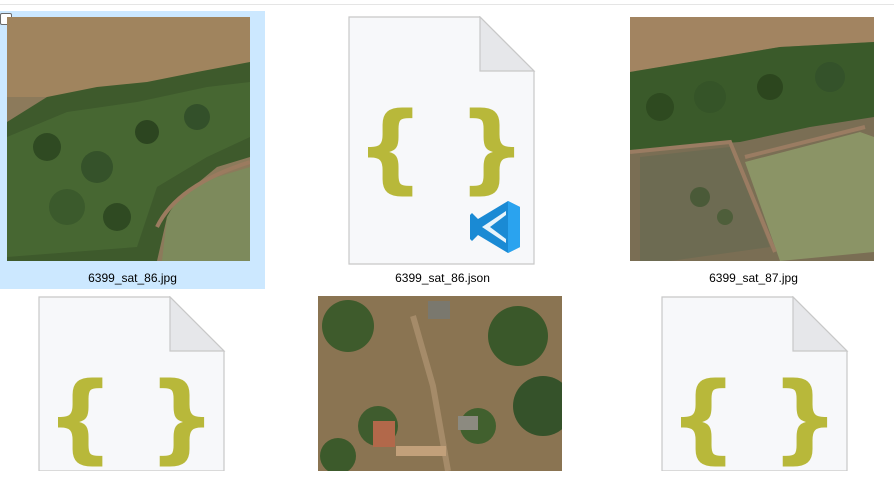 This screenshot has width=894, height=483. I want to click on file-item-image, so click(440, 388).